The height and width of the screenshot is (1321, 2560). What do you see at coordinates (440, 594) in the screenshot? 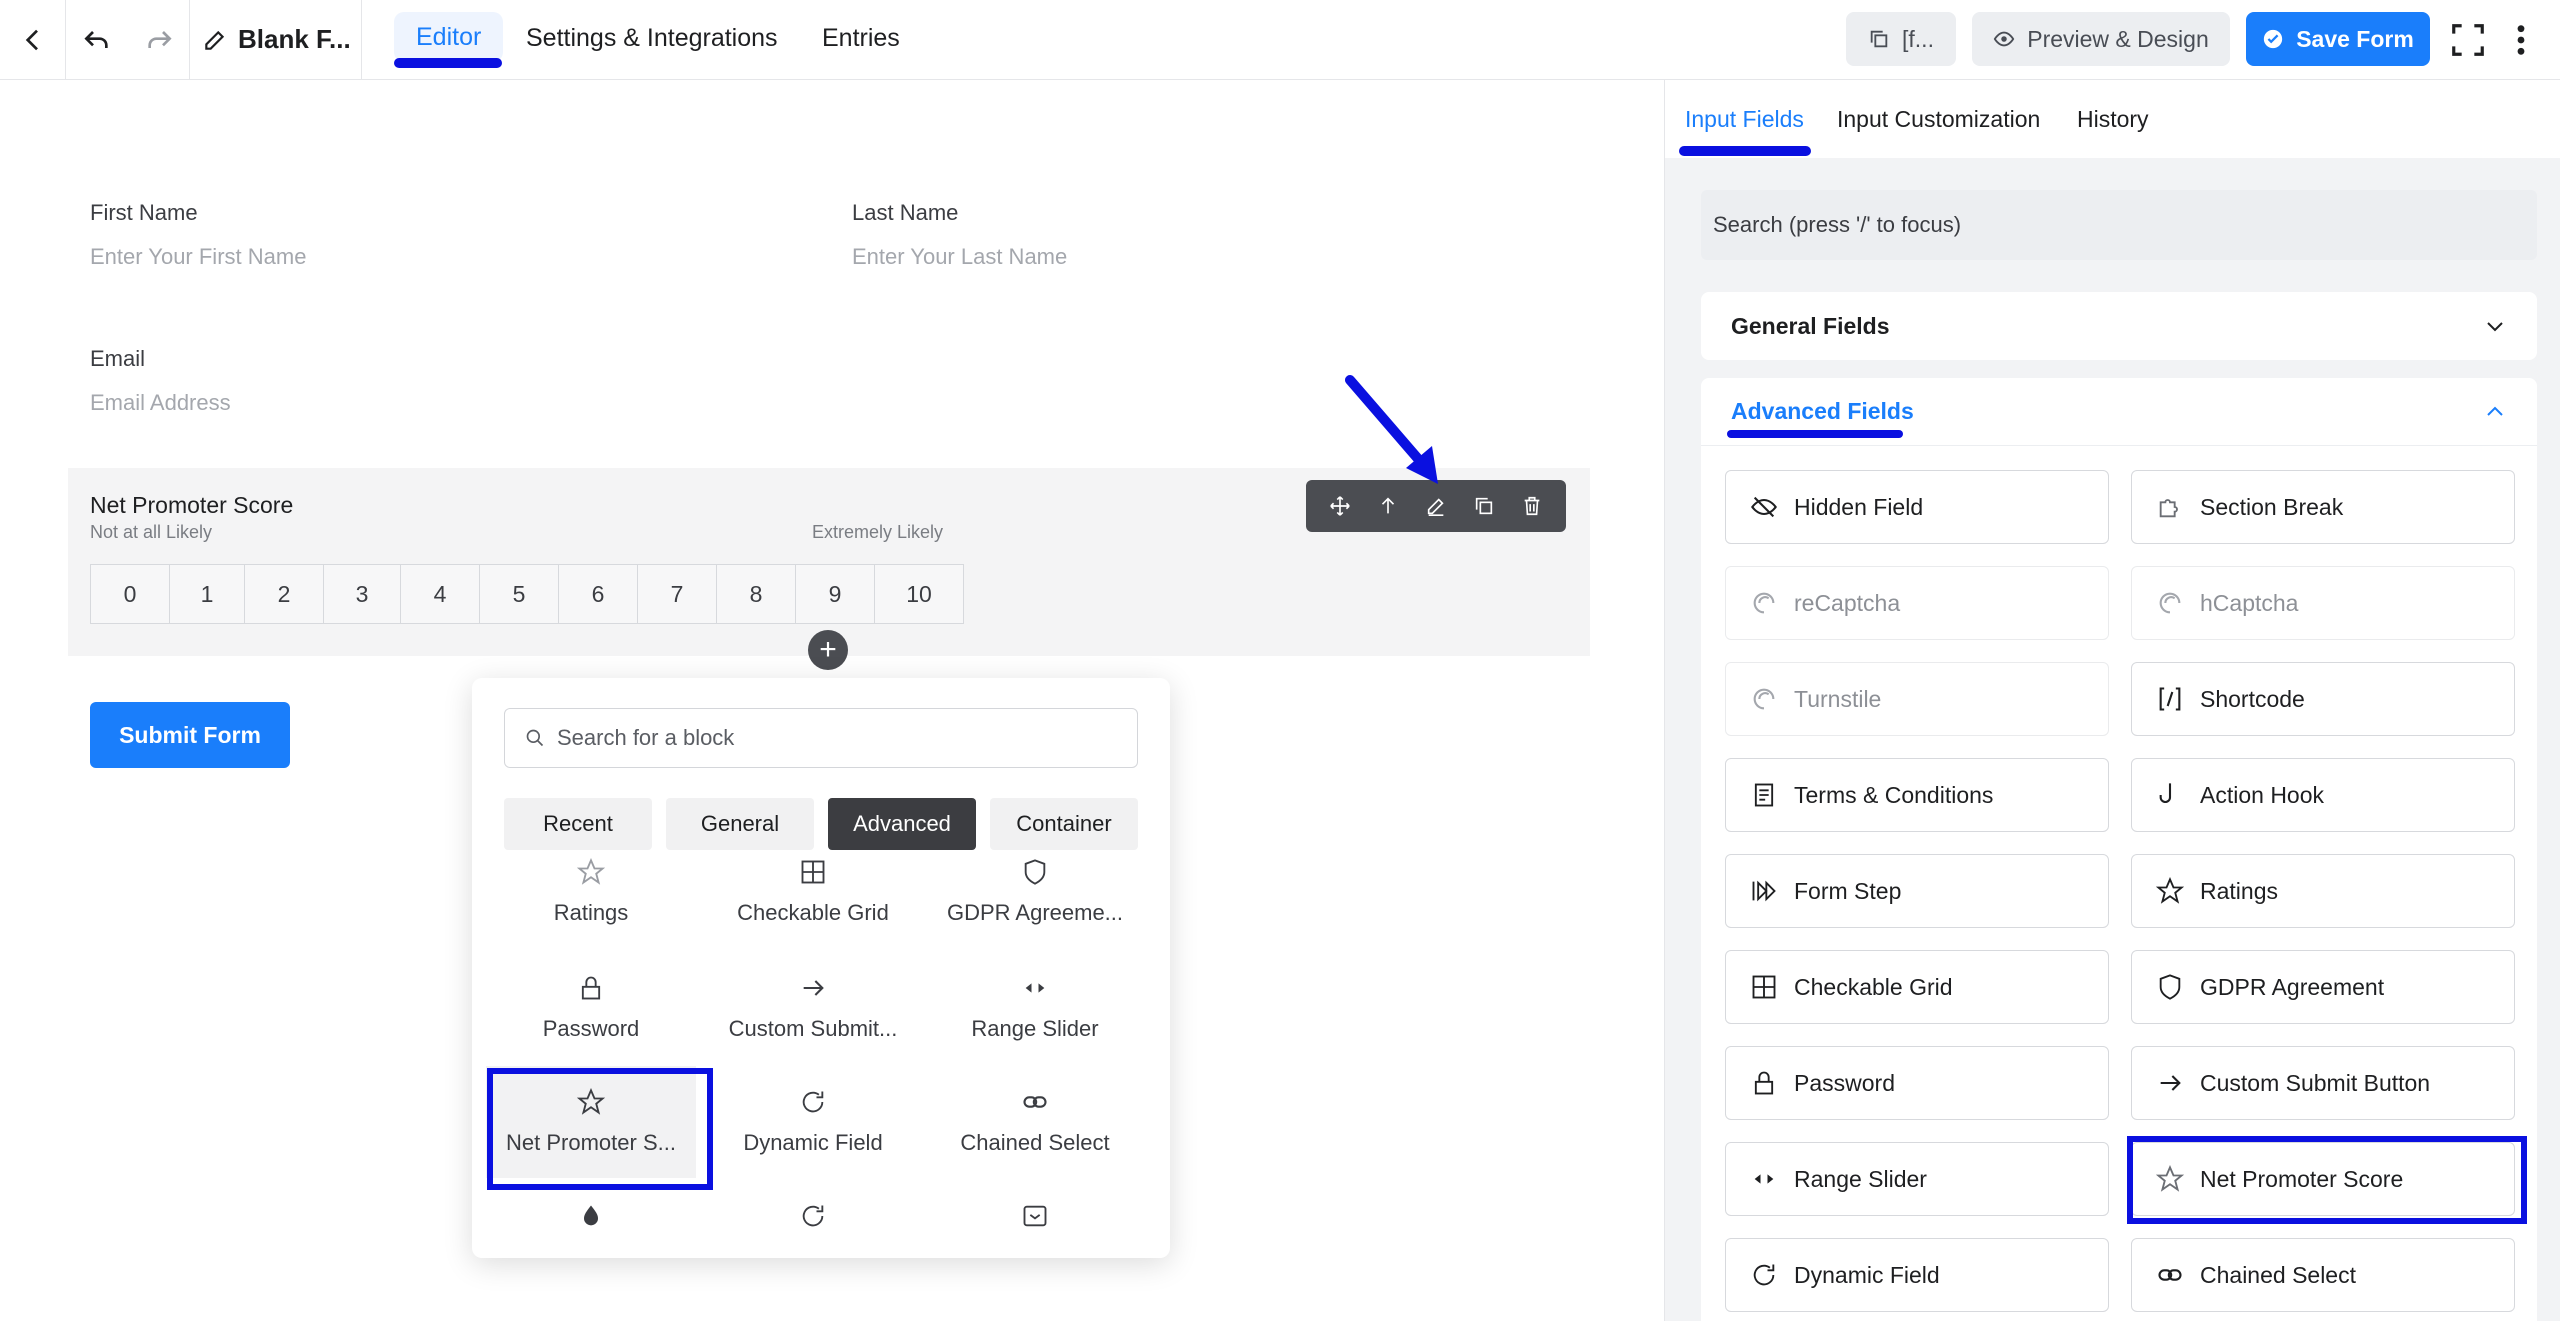
I see `nps-option: 4` at bounding box center [440, 594].